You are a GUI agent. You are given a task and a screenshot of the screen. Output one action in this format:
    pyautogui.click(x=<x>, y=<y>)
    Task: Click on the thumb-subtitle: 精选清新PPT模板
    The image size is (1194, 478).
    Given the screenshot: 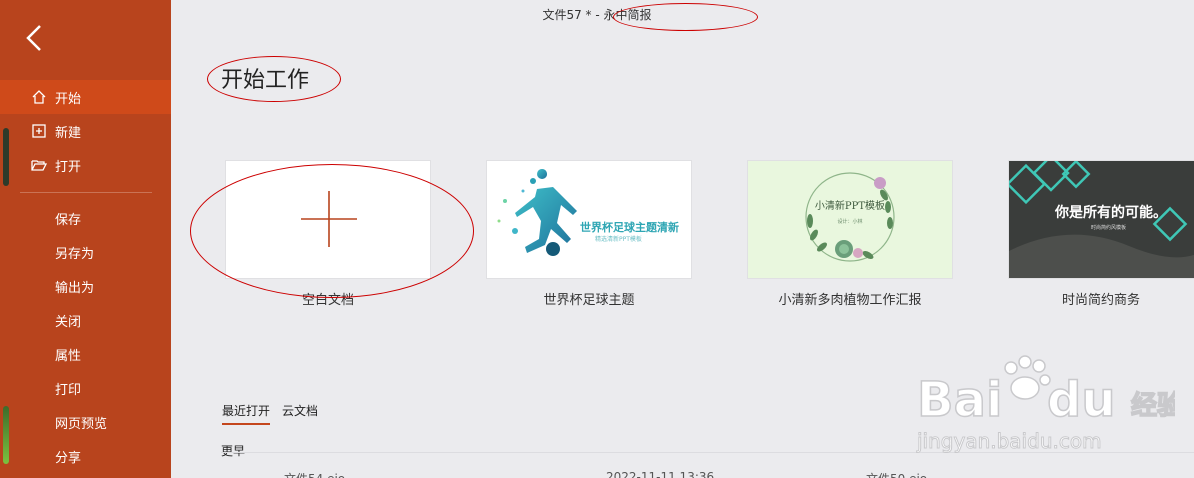 What is the action you would take?
    pyautogui.click(x=618, y=239)
    